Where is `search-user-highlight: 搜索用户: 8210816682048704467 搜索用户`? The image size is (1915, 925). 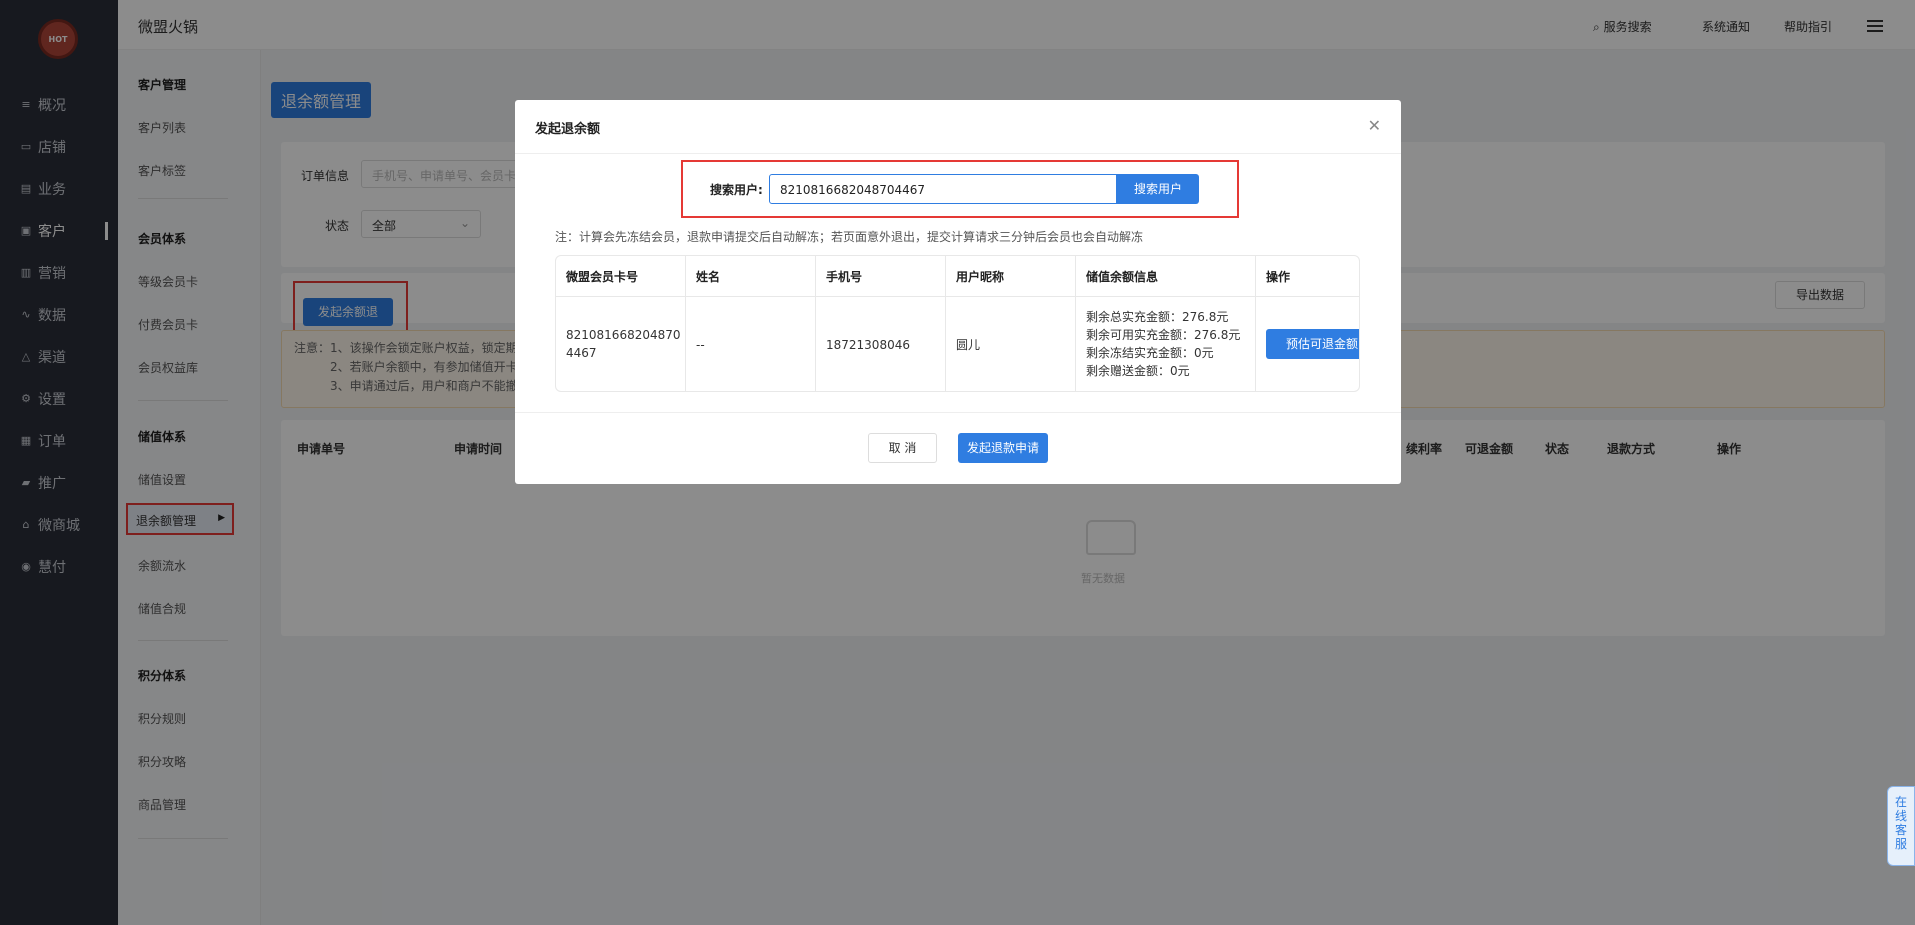
search-user-highlight: 搜索用户: 8210816682048704467 搜索用户 is located at coordinates (960, 189).